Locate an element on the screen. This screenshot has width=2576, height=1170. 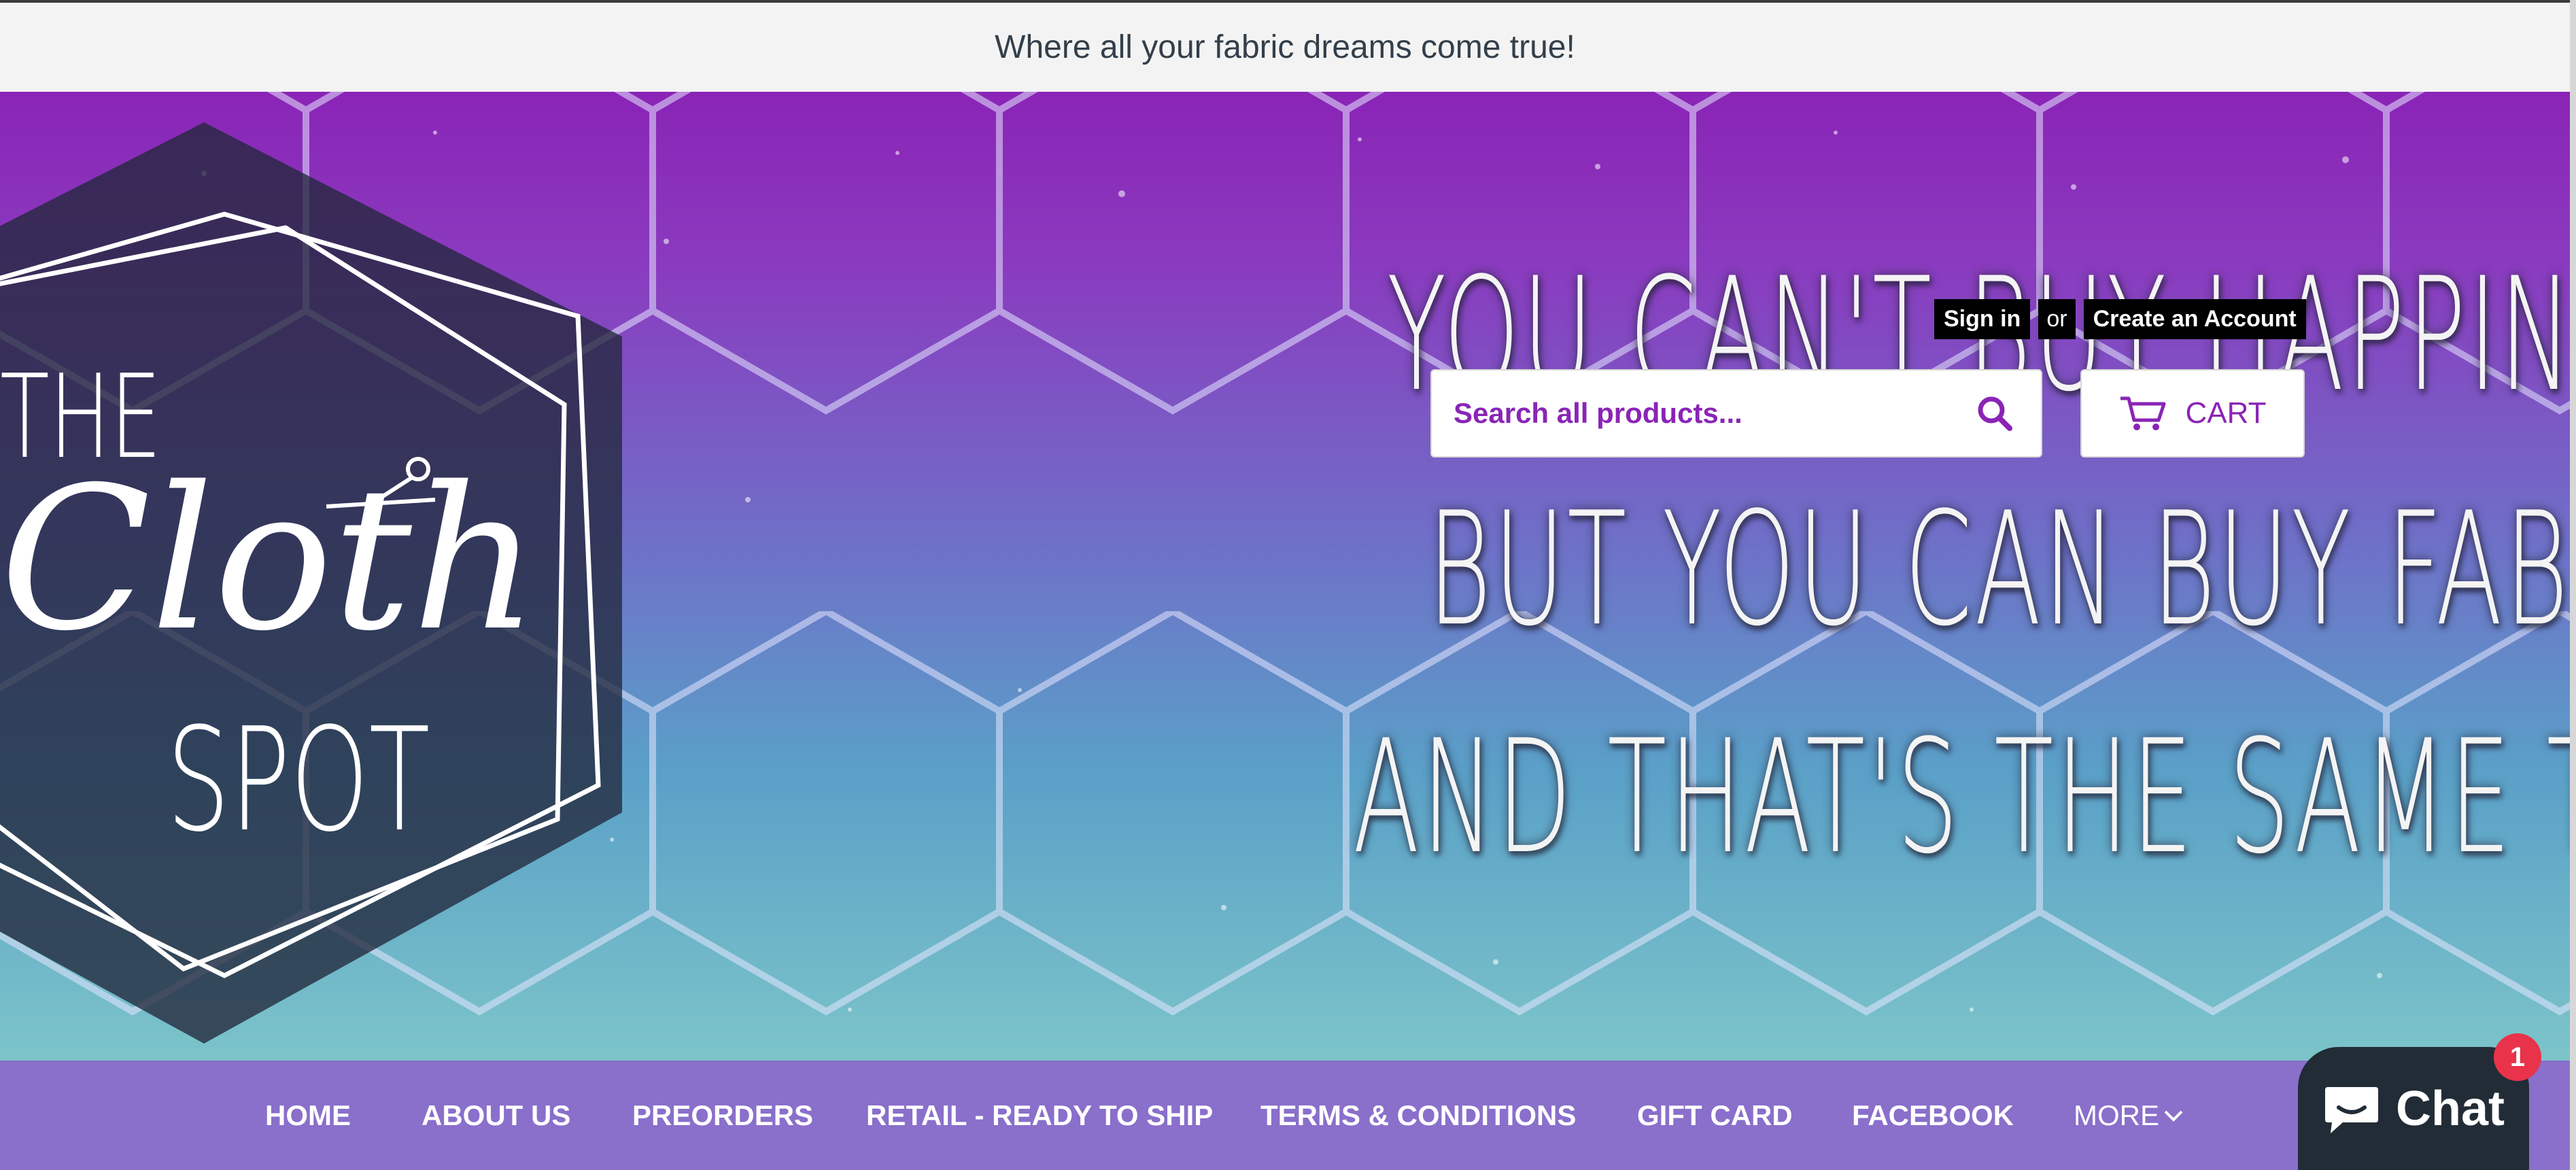
announcement-bar: Where all your fabric dreams come true! is located at coordinates (1285, 47).